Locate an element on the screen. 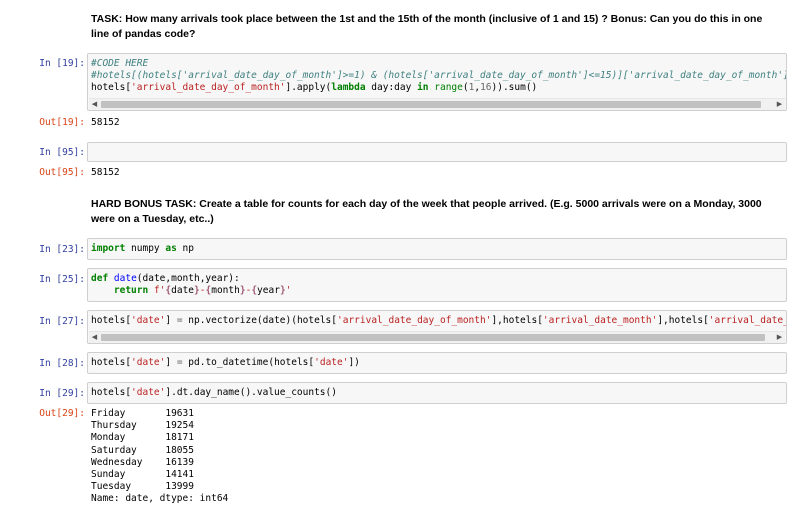  output-19: 58152 is located at coordinates (105, 122).